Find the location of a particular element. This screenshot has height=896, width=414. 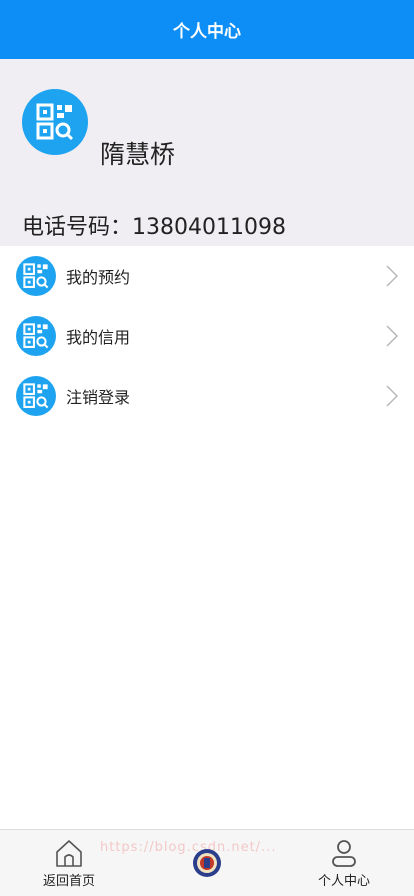

phone-number: 13804011098 is located at coordinates (209, 227).